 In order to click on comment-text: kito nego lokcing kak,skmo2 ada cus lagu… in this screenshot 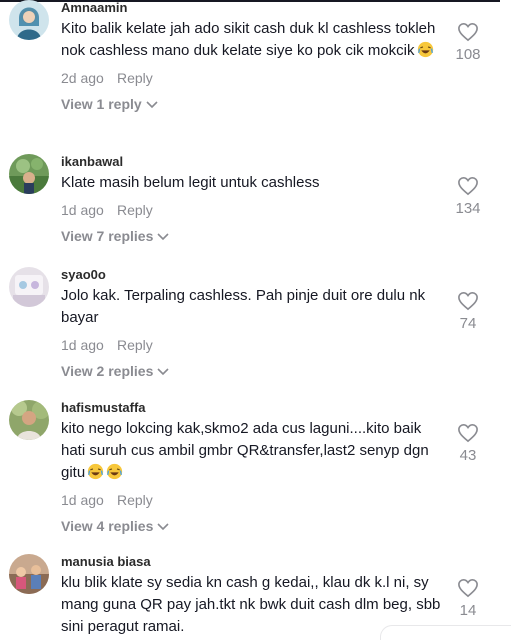, I will do `click(245, 450)`.